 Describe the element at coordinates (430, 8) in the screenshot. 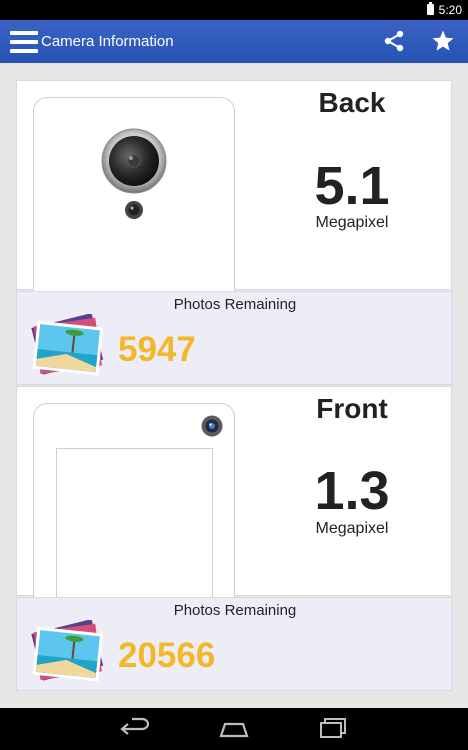

I see `battery-icon` at that location.